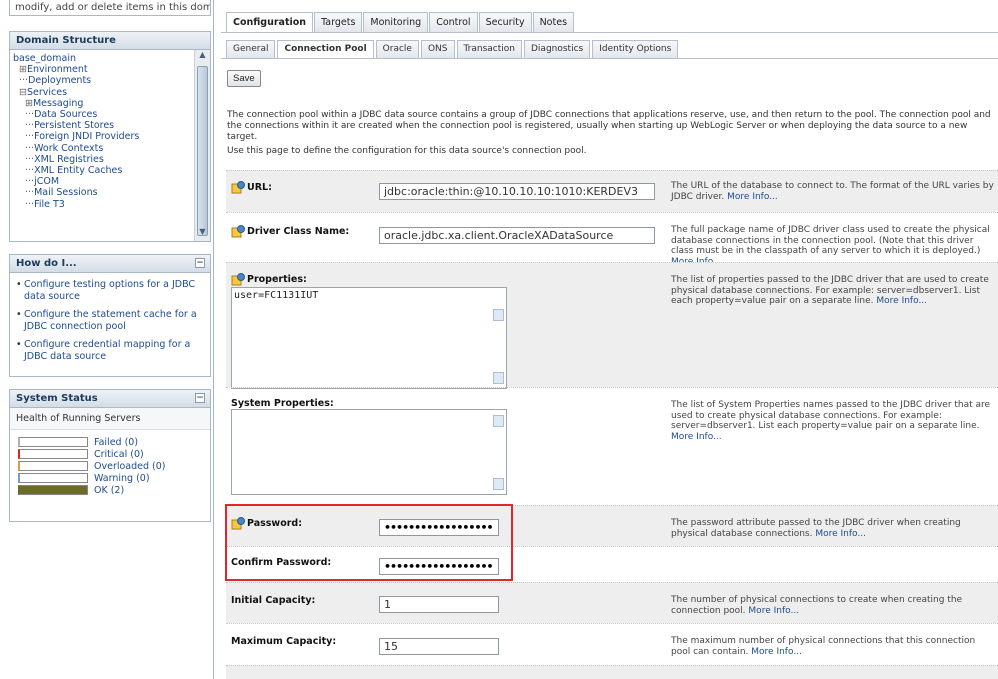  What do you see at coordinates (284, 641) in the screenshot?
I see `max-capacity-label: Maximum Capacity:` at bounding box center [284, 641].